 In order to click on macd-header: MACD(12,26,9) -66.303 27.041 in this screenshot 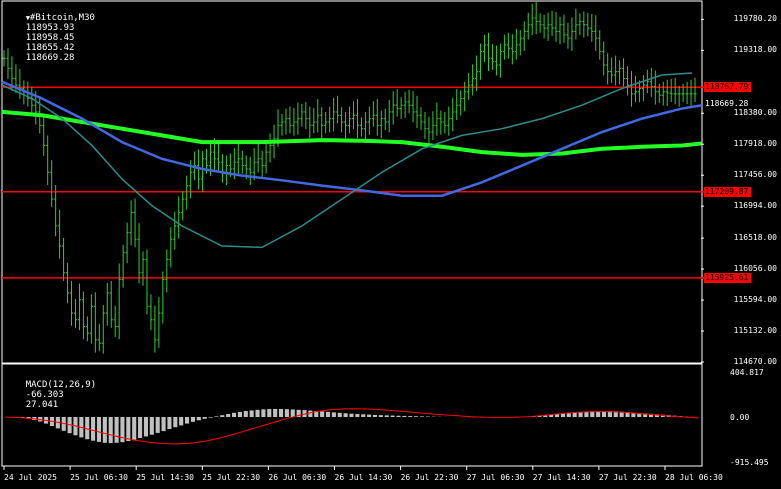, I will do `click(50, 395)`.